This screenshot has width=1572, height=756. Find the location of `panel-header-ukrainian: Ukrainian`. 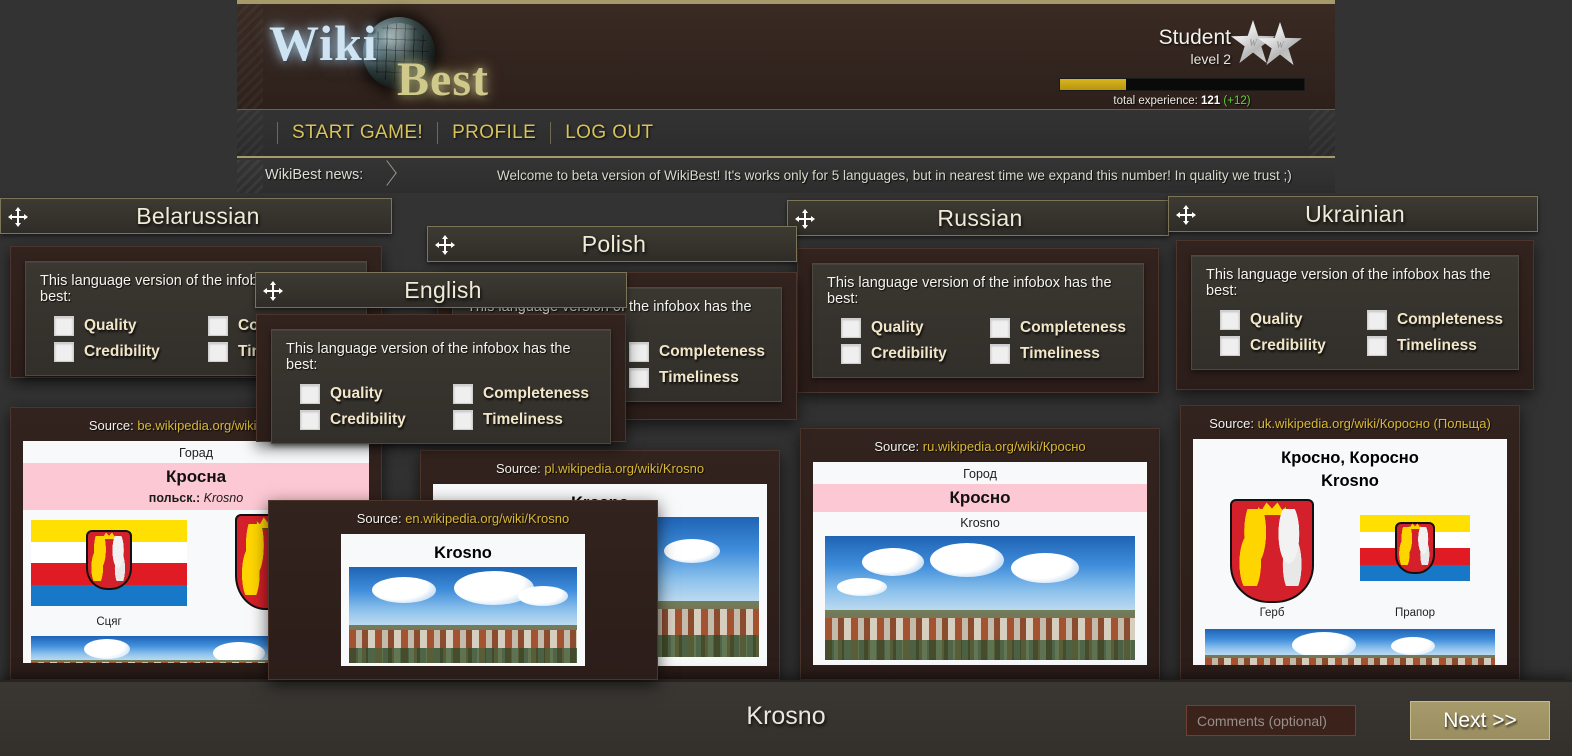

panel-header-ukrainian: Ukrainian is located at coordinates (1353, 214).